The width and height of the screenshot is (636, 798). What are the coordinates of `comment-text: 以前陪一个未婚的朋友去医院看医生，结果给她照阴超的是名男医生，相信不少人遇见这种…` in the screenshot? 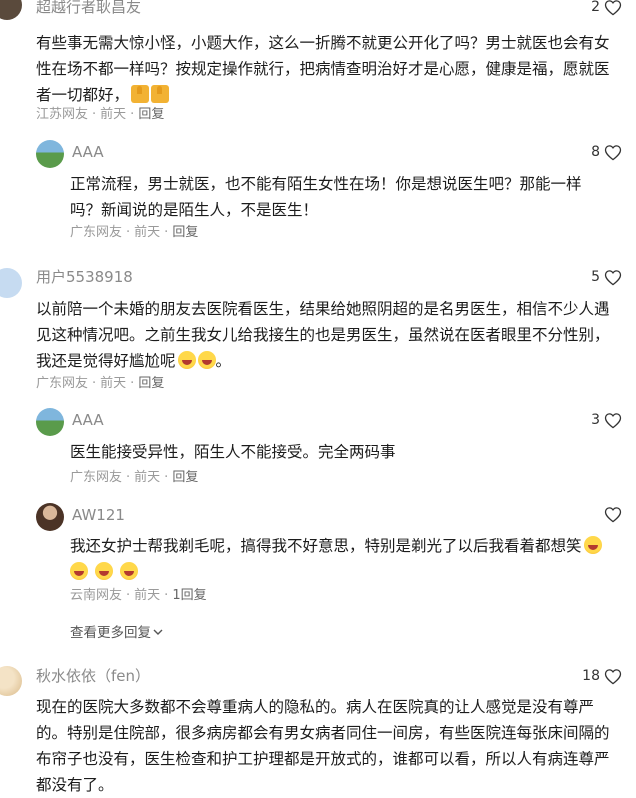 It's located at (325, 335).